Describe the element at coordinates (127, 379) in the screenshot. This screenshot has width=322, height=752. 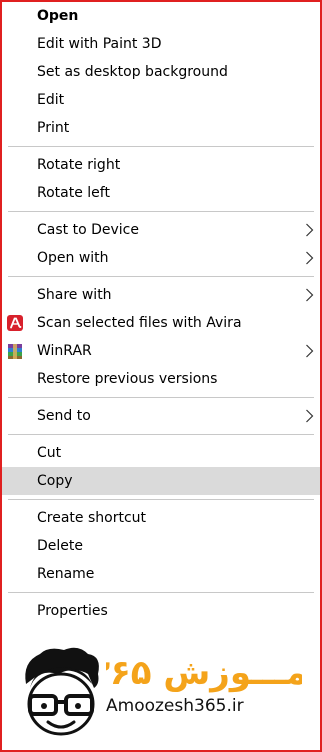
I see `menu-item-label: Restore previous versions` at that location.